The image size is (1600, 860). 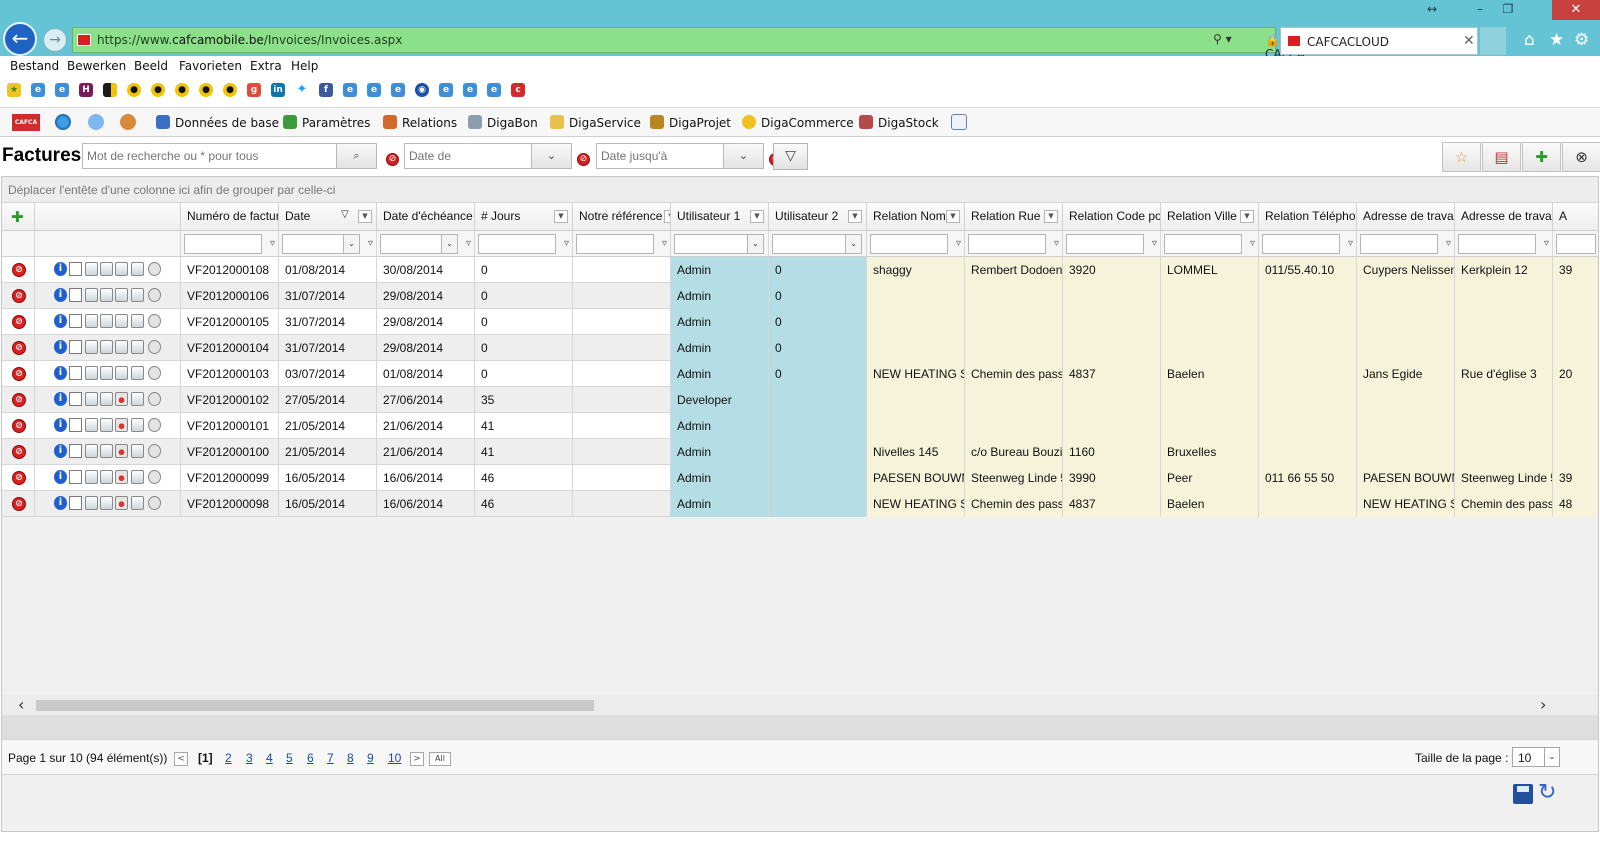 I want to click on favorite-star-button: ☆, so click(x=1461, y=157).